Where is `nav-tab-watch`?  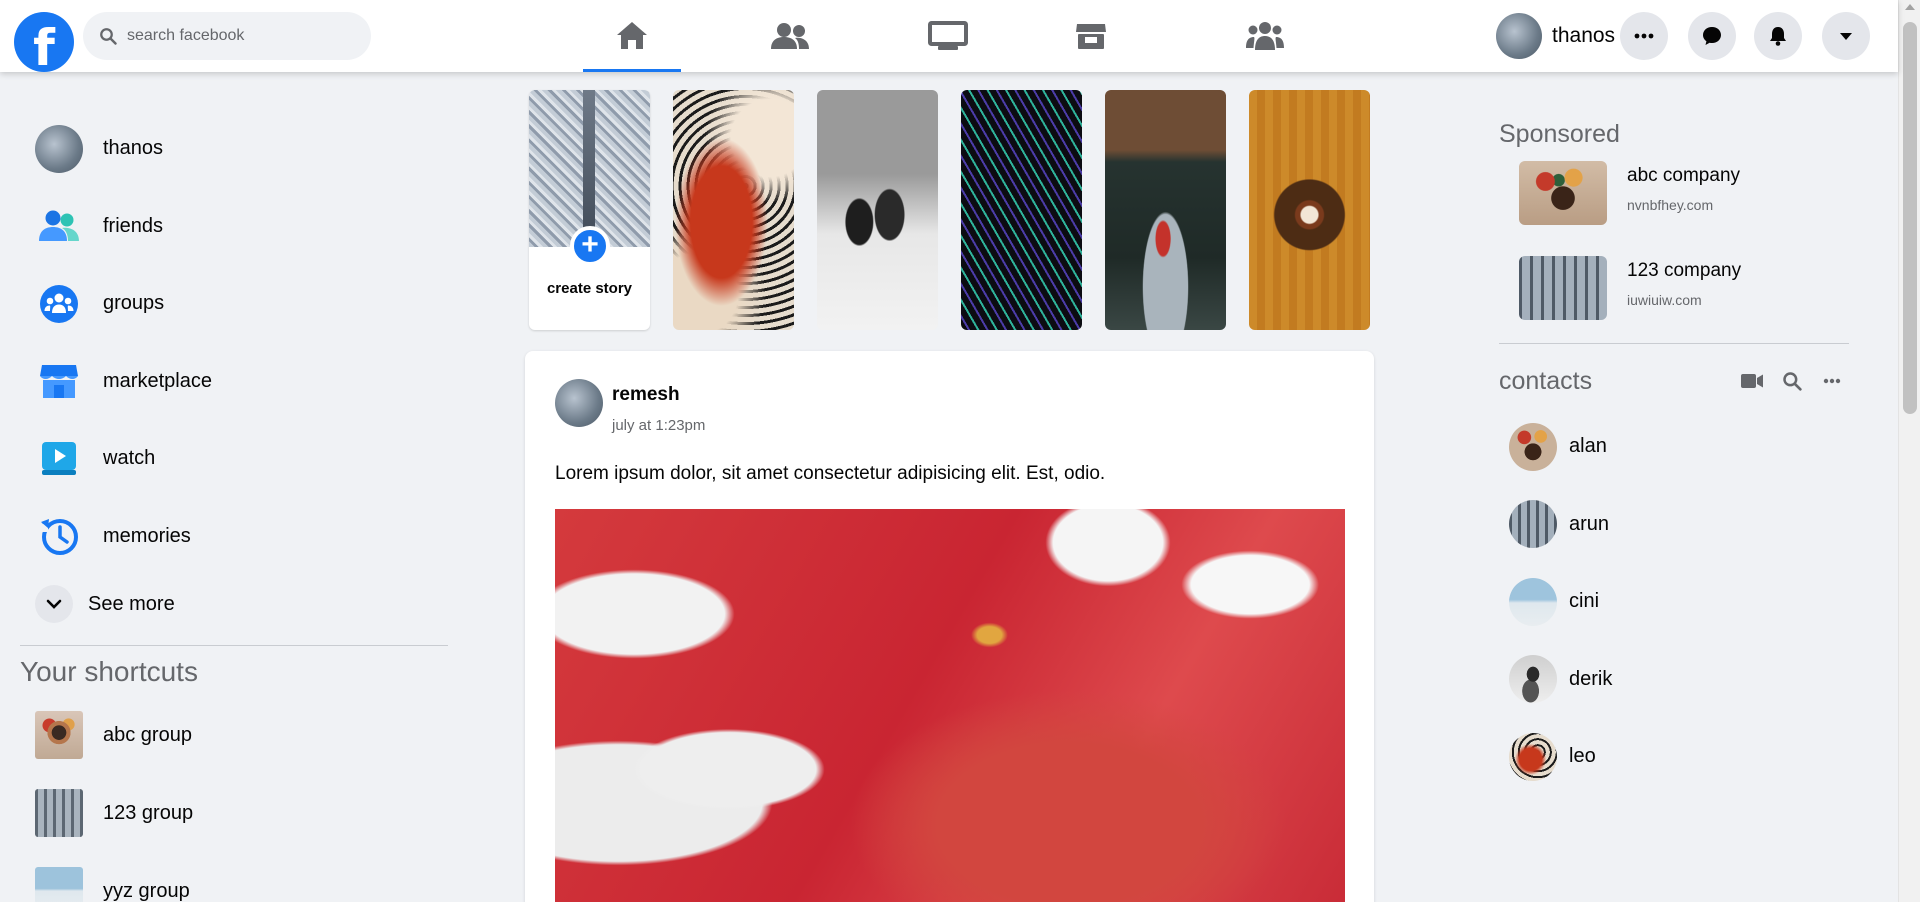
nav-tab-watch is located at coordinates (948, 36).